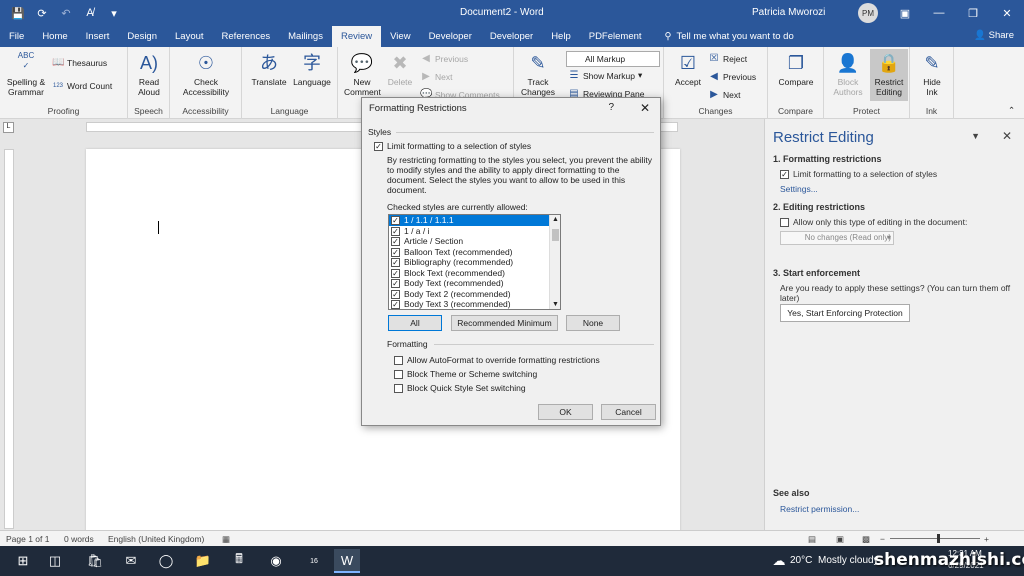 The image size is (1024, 576). I want to click on tab-pdfelement: PDFelement, so click(615, 36).